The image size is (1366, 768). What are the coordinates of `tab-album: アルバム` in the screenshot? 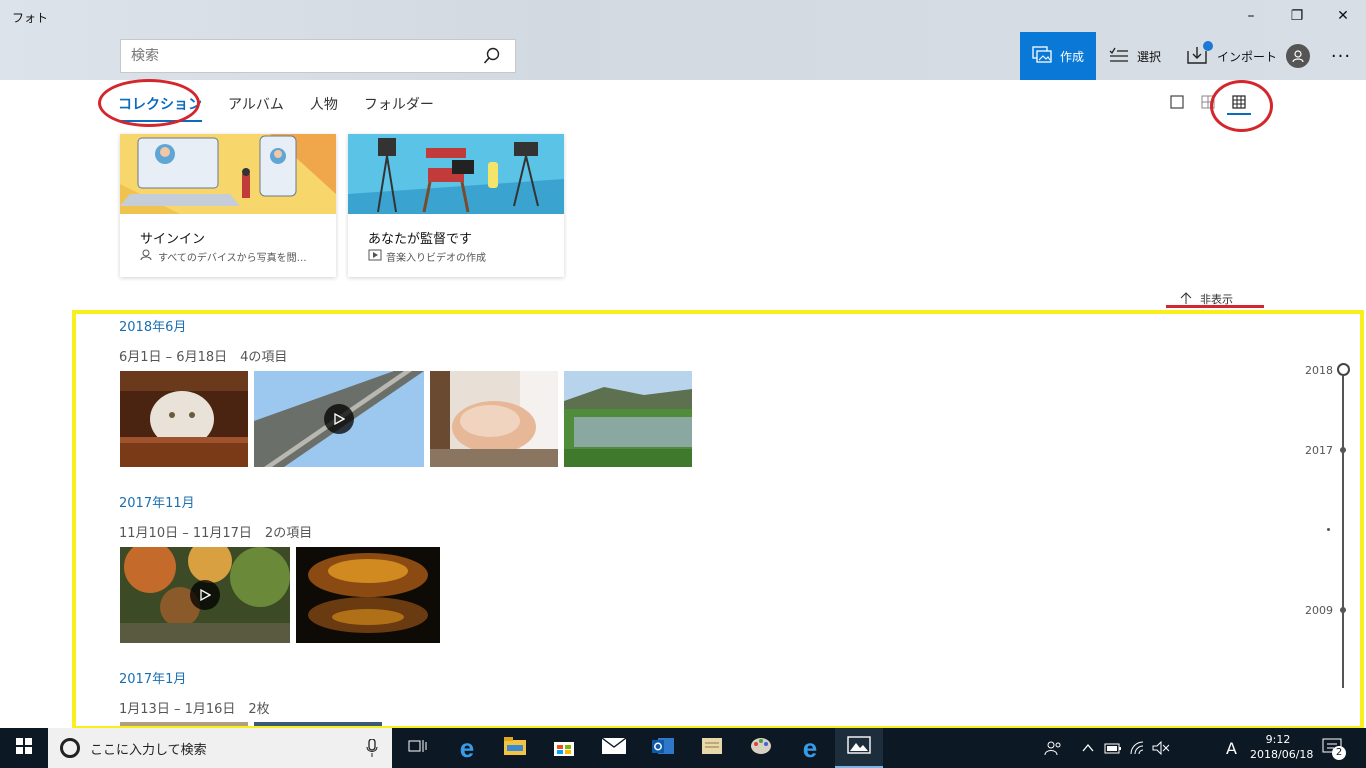 It's located at (256, 108).